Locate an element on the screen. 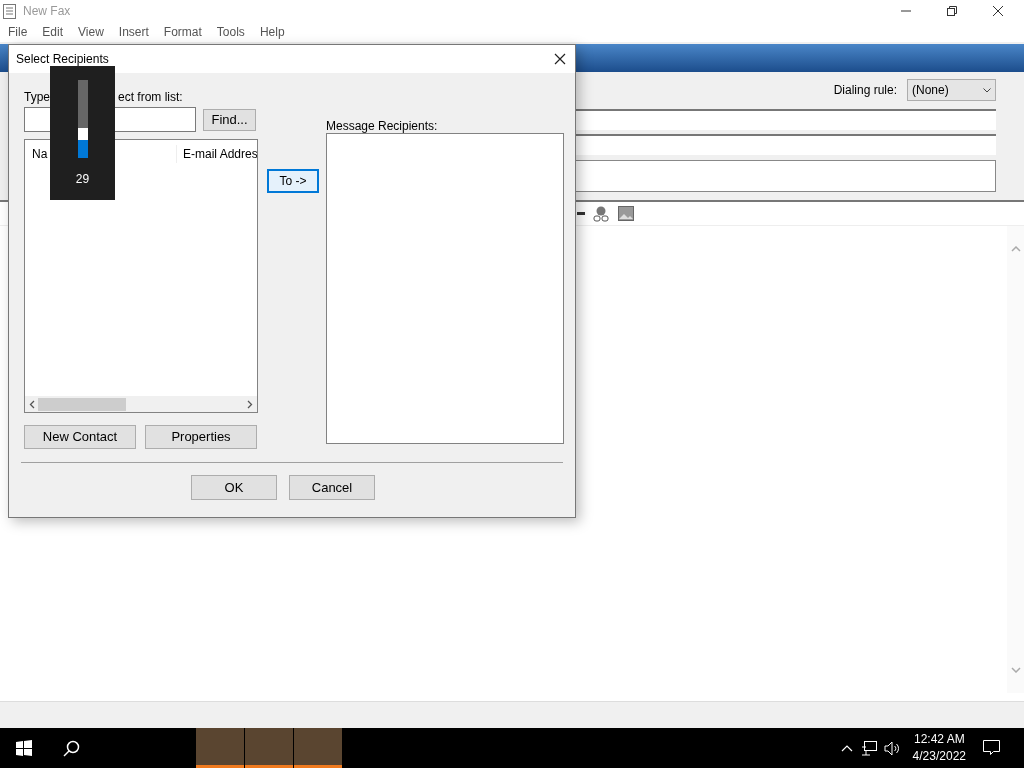 The height and width of the screenshot is (768, 1024). window-title: New Fax is located at coordinates (47, 11).